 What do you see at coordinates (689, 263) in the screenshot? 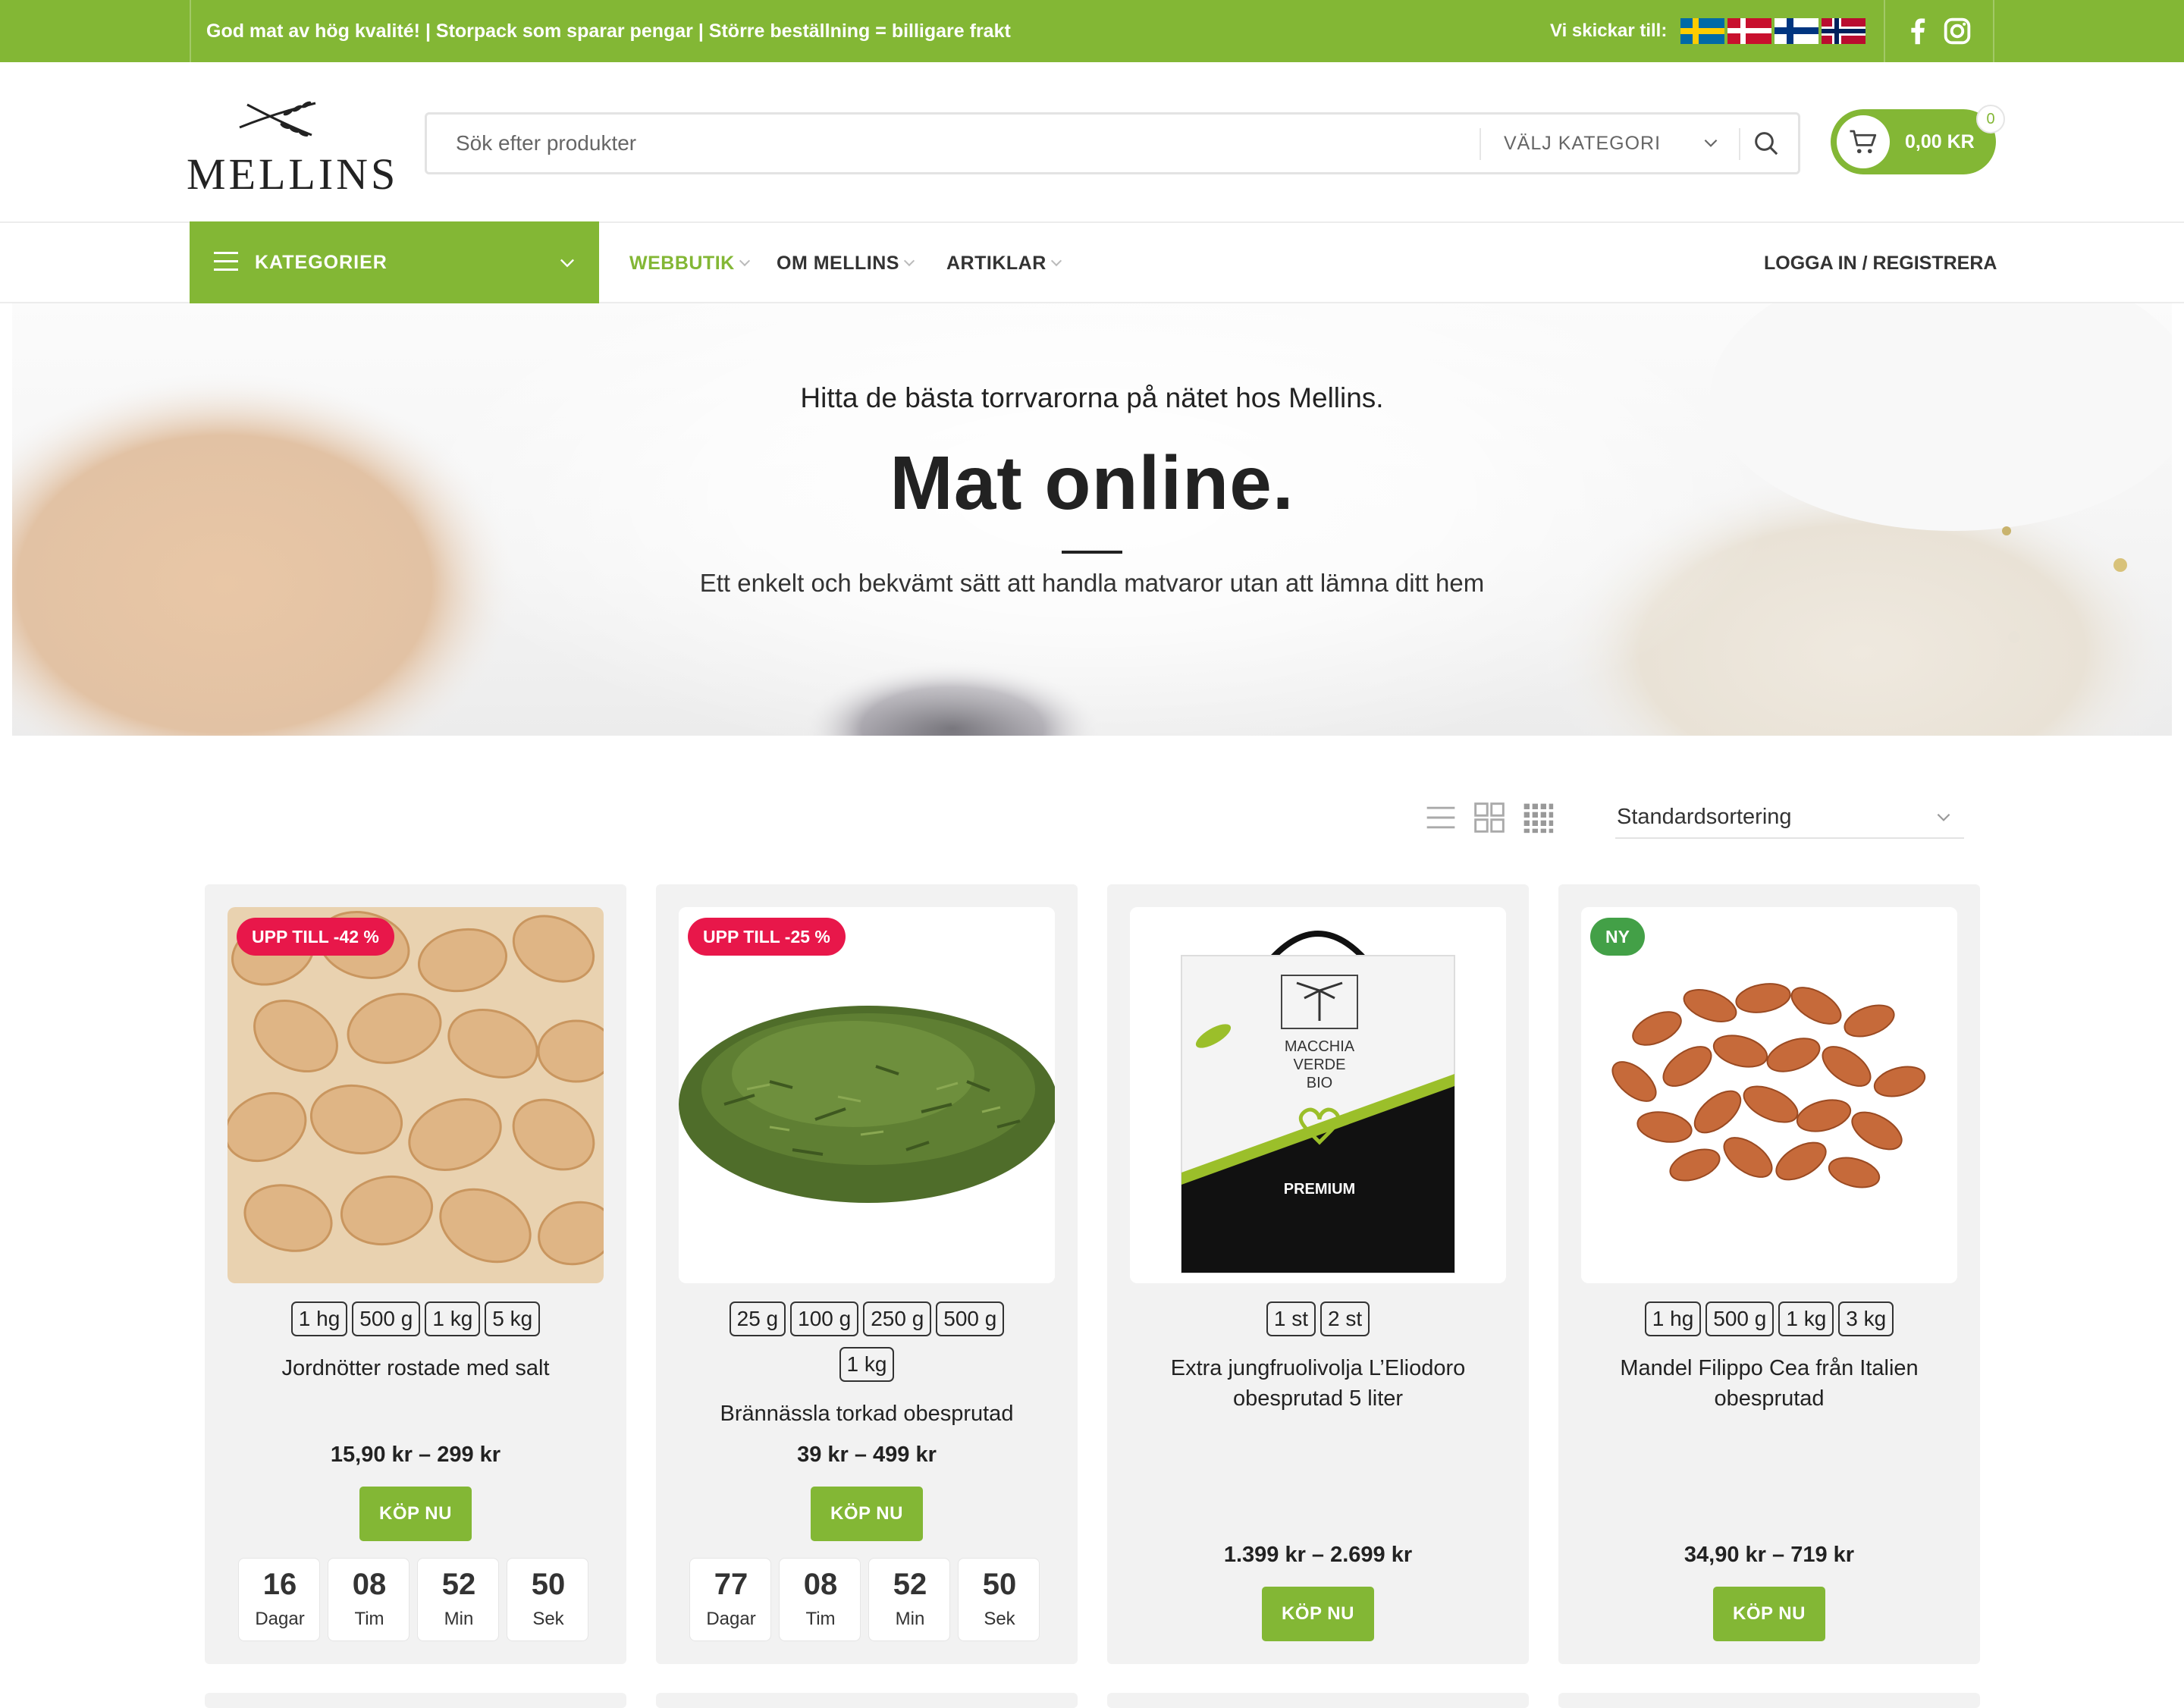
I see `nav-webbutik: WEBBUTIK` at bounding box center [689, 263].